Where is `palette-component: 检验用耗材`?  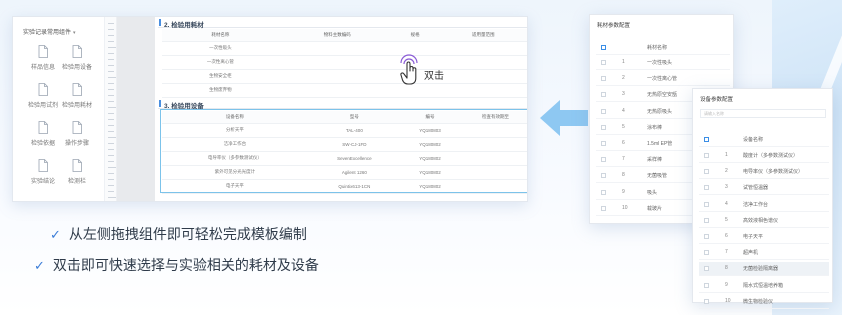 palette-component: 检验用耗材 is located at coordinates (77, 96).